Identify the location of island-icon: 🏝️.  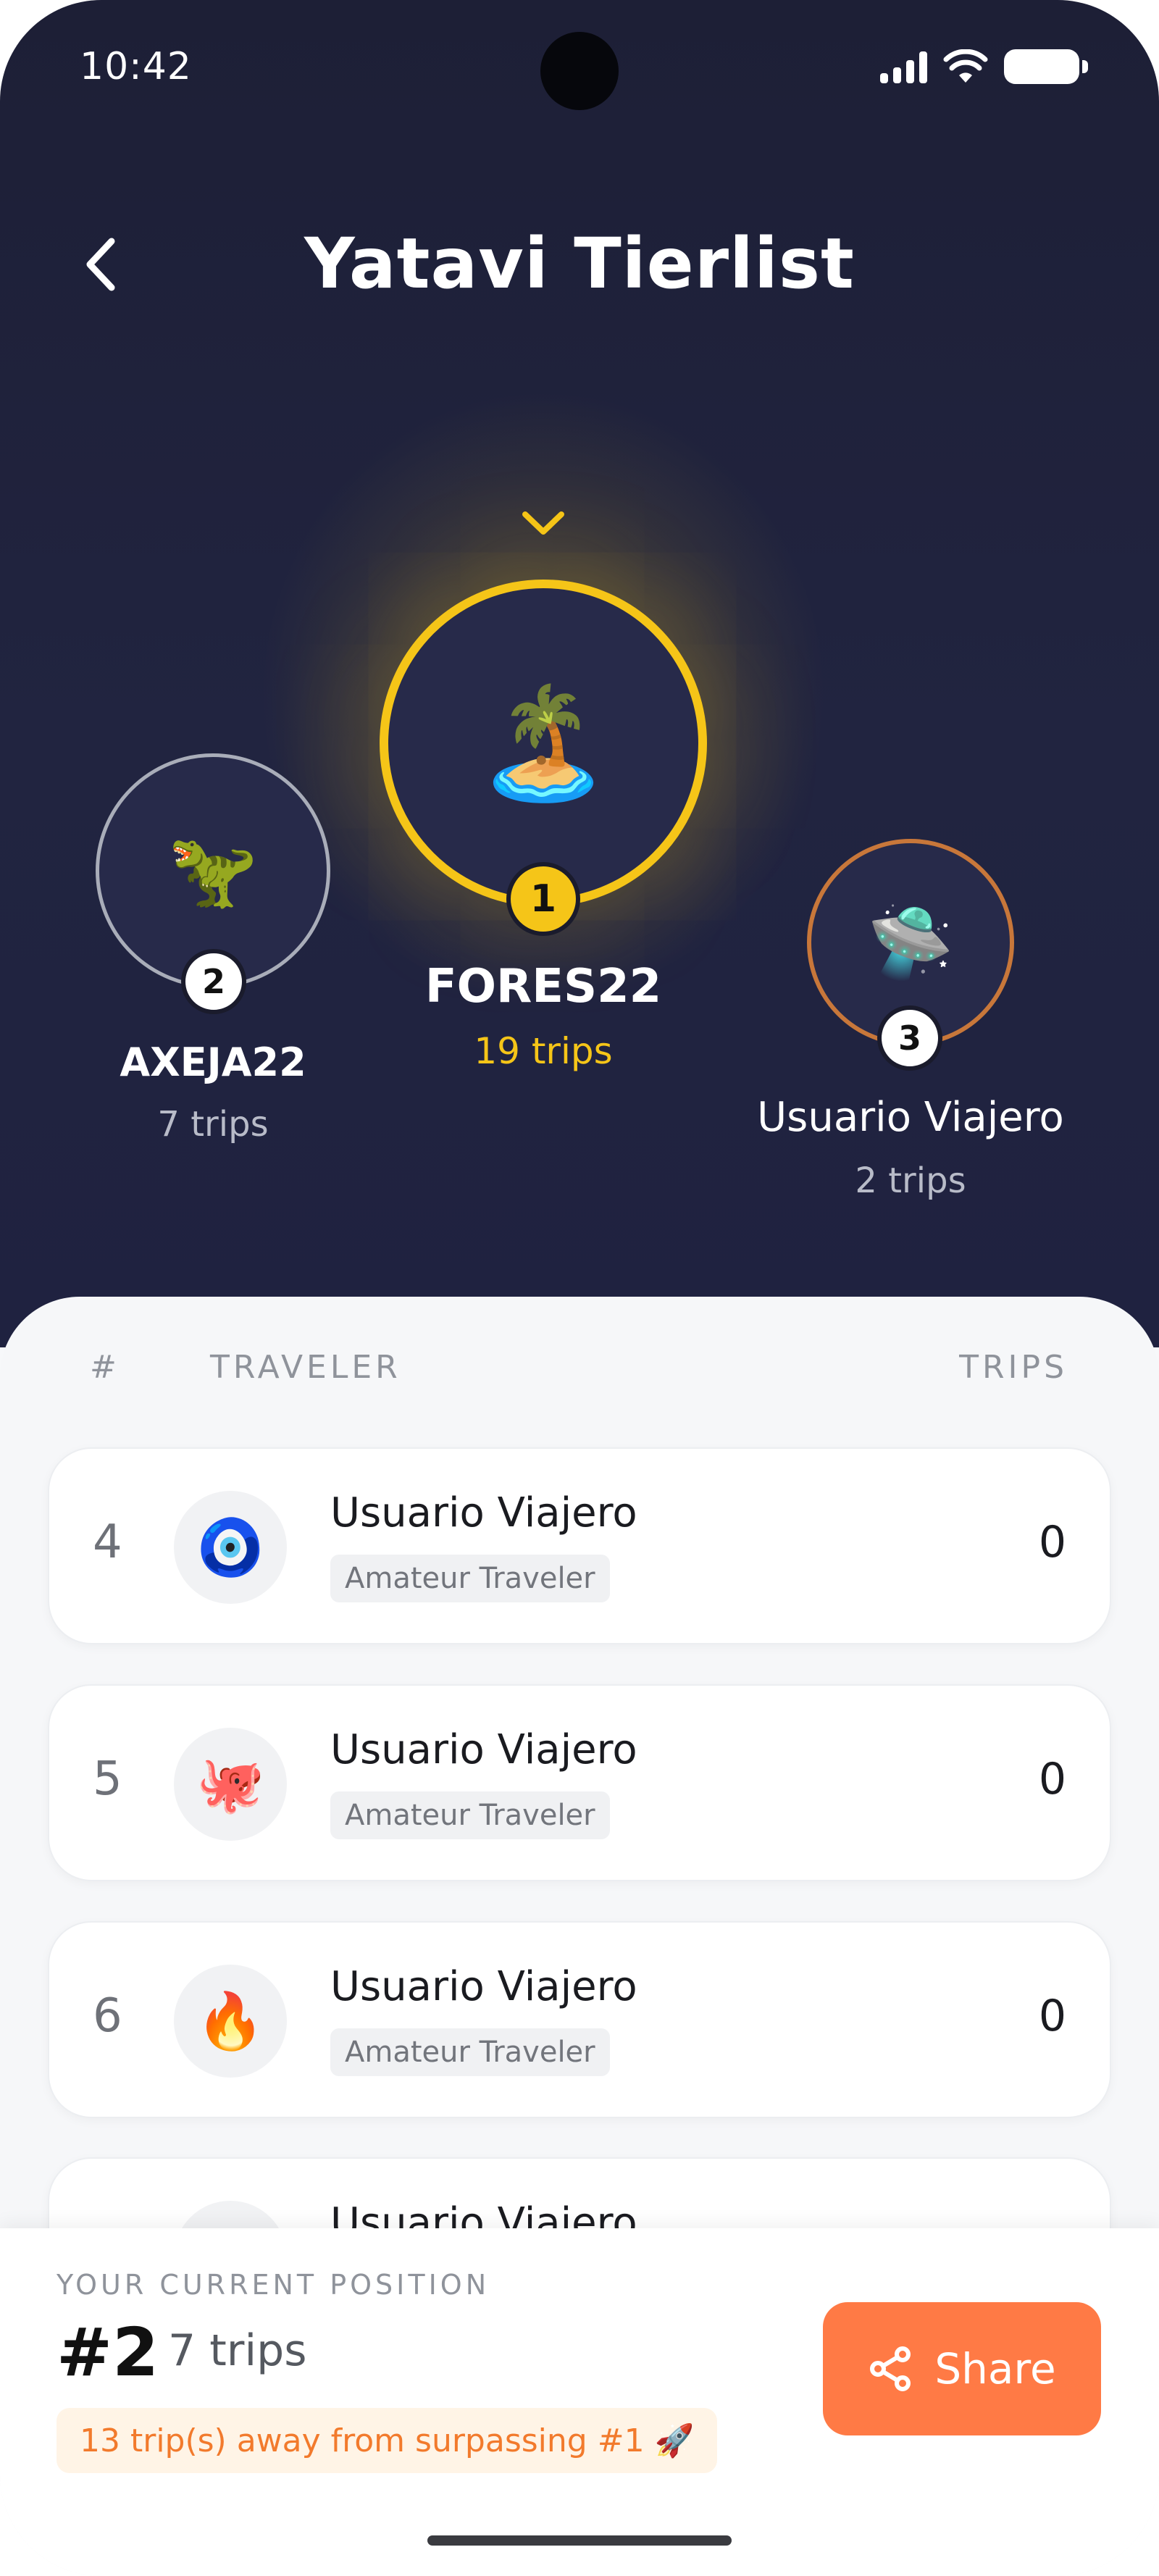
(543, 743).